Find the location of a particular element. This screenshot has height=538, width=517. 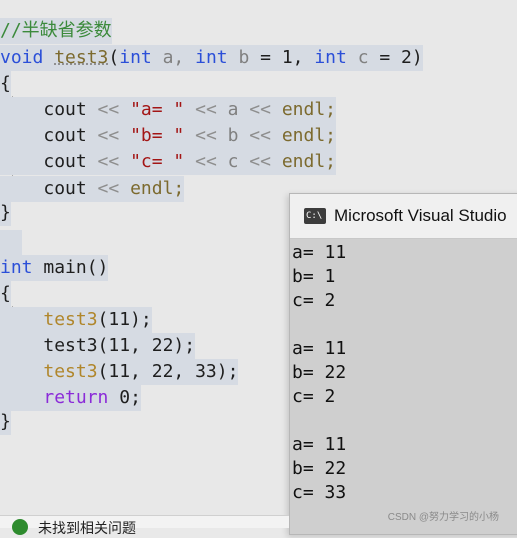

main-close-brace: } is located at coordinates (5, 422).